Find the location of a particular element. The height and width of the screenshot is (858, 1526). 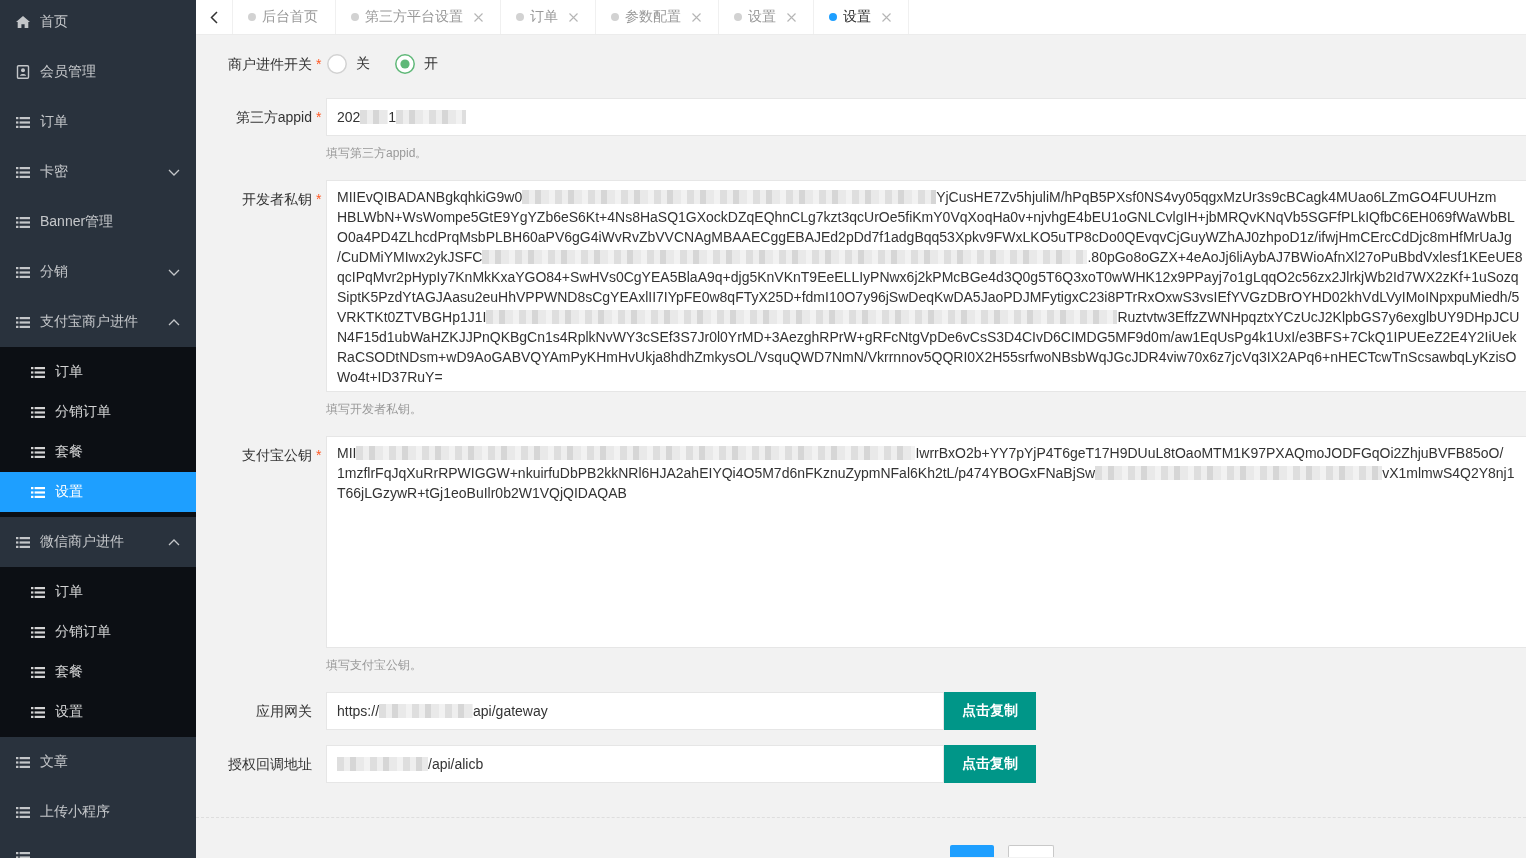

field-label: 支付宝公钥 is located at coordinates (277, 455).